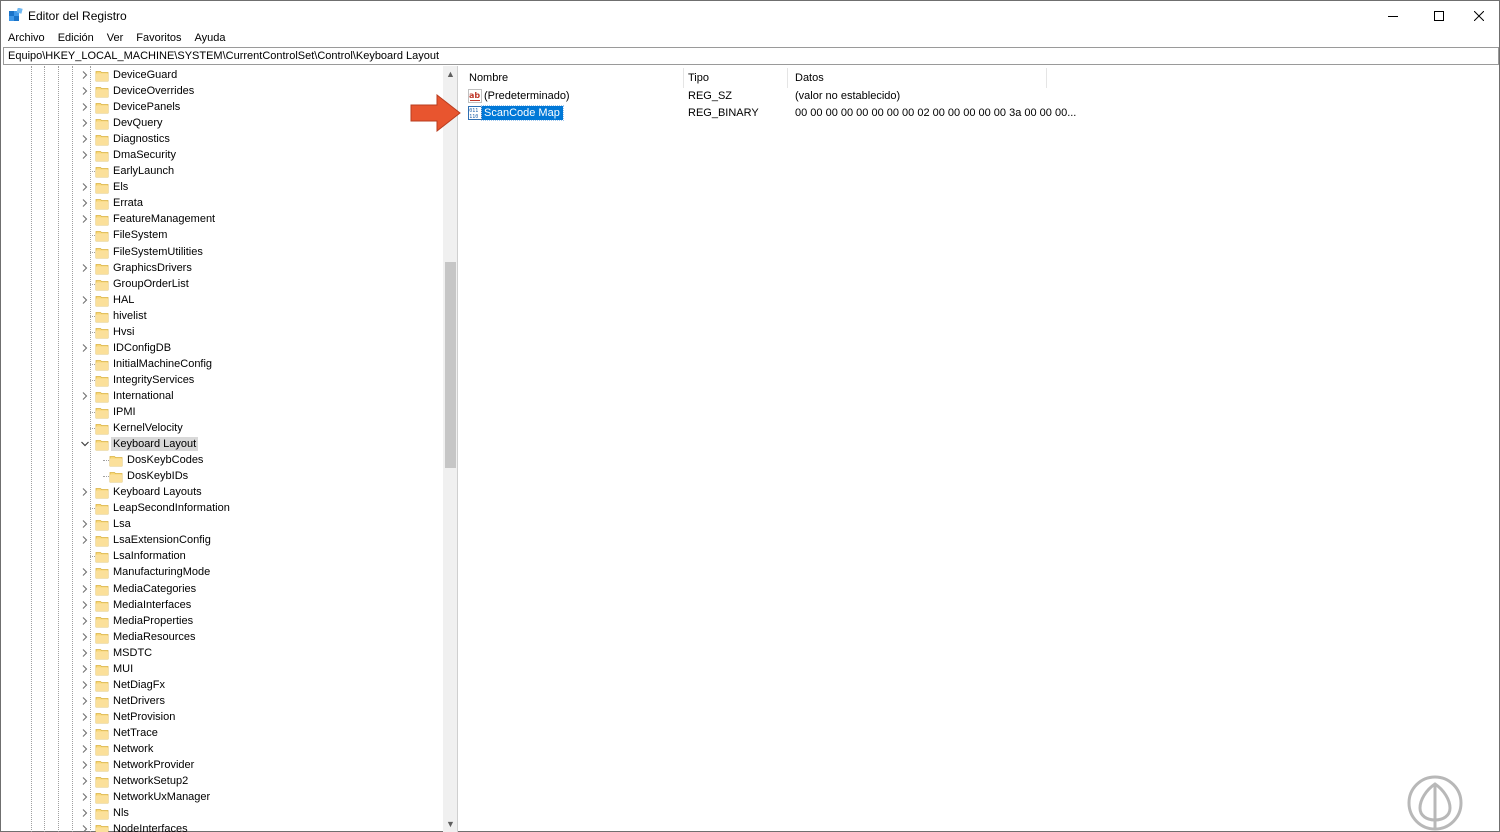 The image size is (1500, 832). What do you see at coordinates (223, 813) in the screenshot?
I see `tree-item: Nls` at bounding box center [223, 813].